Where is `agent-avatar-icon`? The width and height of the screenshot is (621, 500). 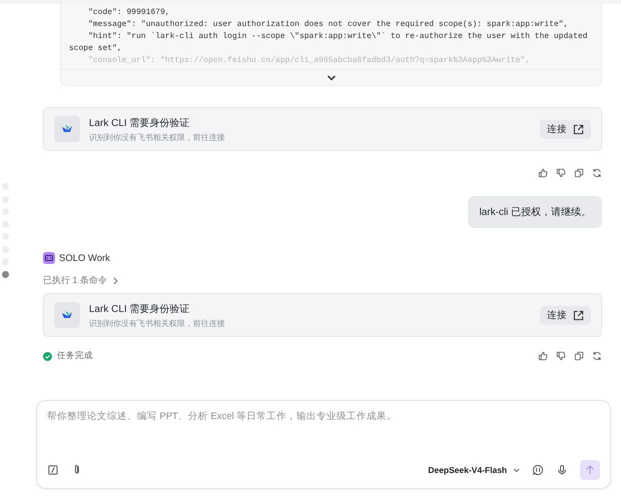 agent-avatar-icon is located at coordinates (49, 258).